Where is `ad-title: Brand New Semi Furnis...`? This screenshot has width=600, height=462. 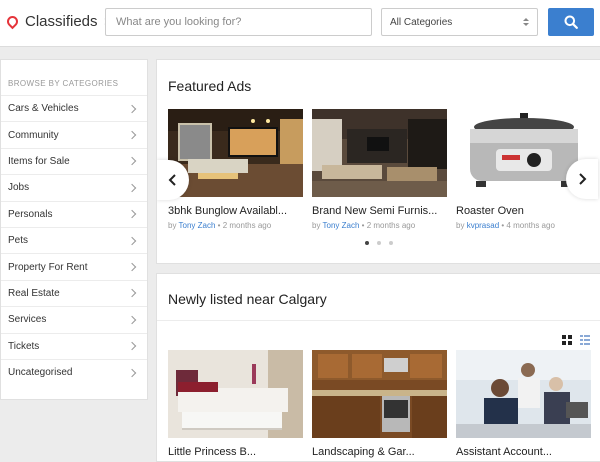
ad-title: Brand New Semi Furnis... is located at coordinates (379, 211).